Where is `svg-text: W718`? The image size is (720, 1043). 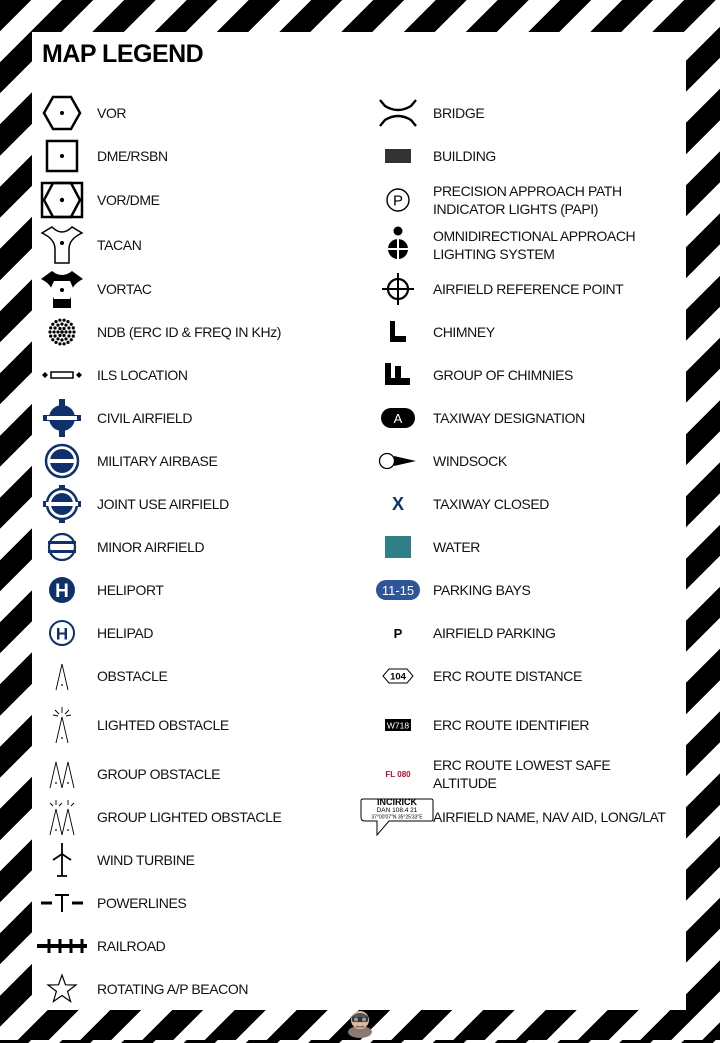 svg-text: W718 is located at coordinates (398, 726).